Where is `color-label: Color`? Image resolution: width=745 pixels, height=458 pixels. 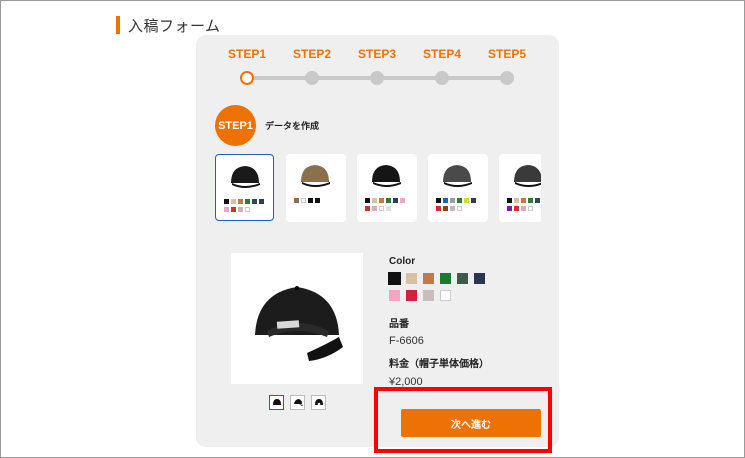
color-label: Color is located at coordinates (402, 261).